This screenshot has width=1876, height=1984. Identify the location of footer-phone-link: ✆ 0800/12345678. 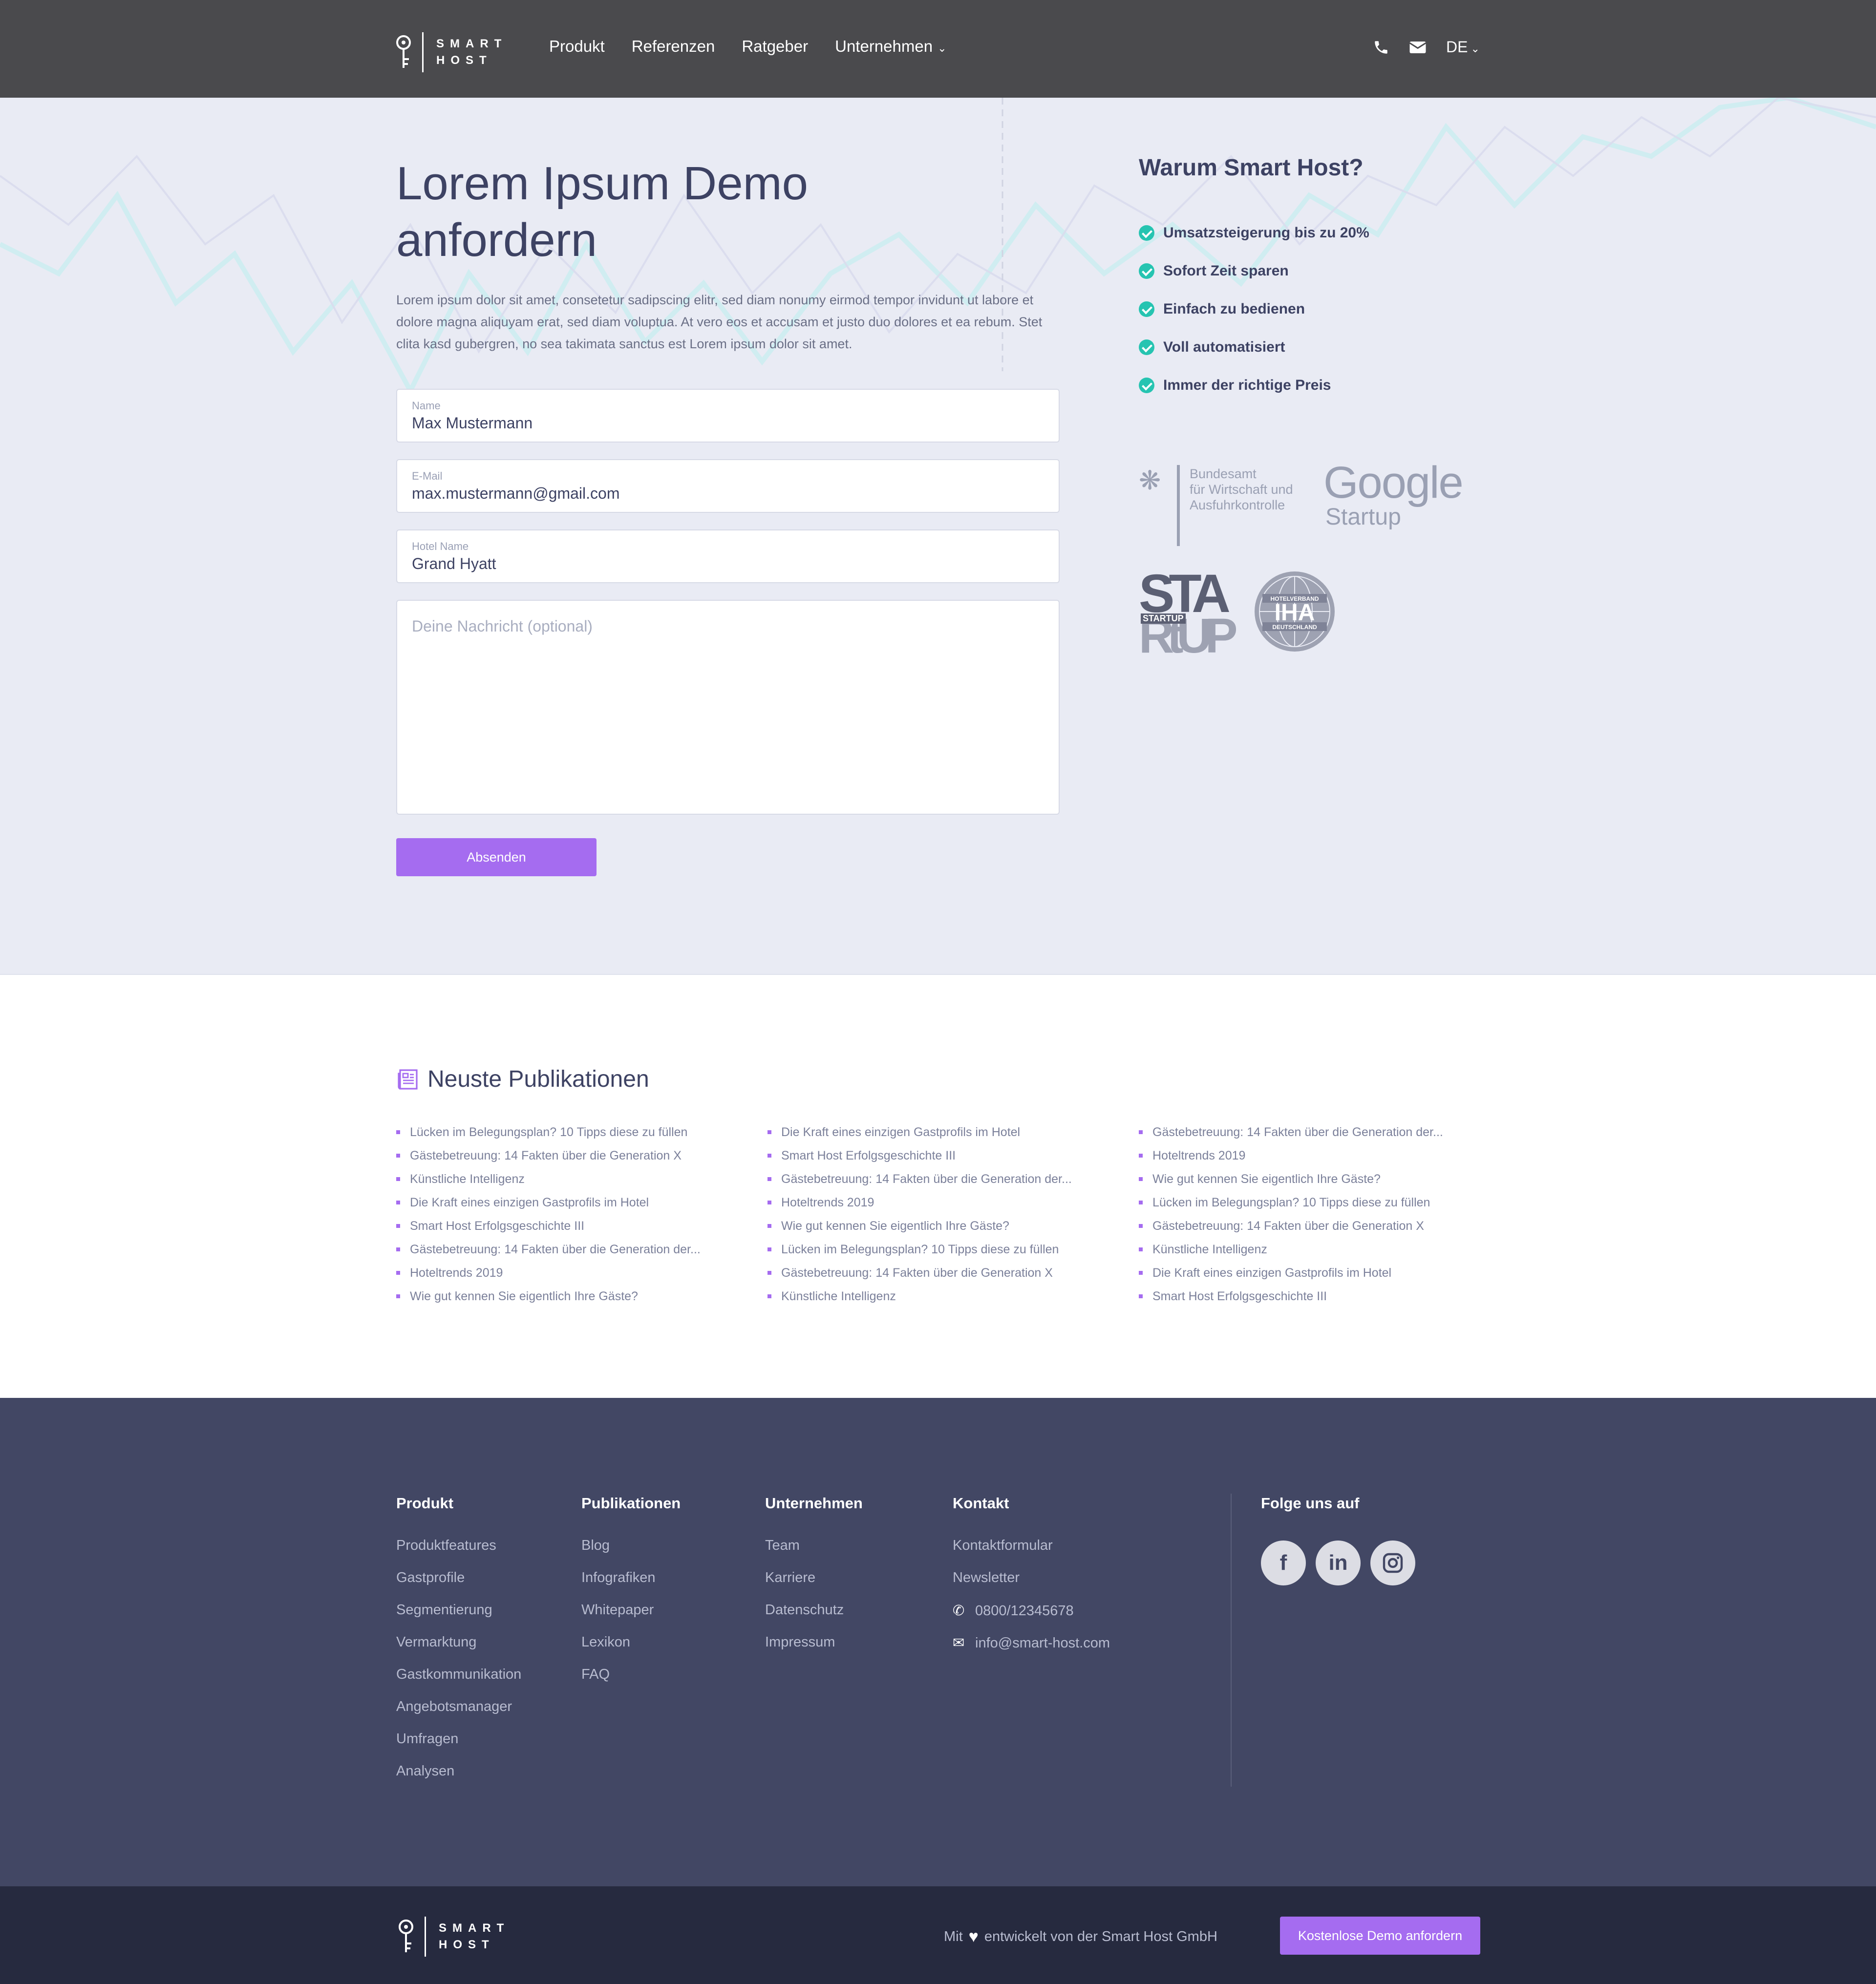
(1031, 1618).